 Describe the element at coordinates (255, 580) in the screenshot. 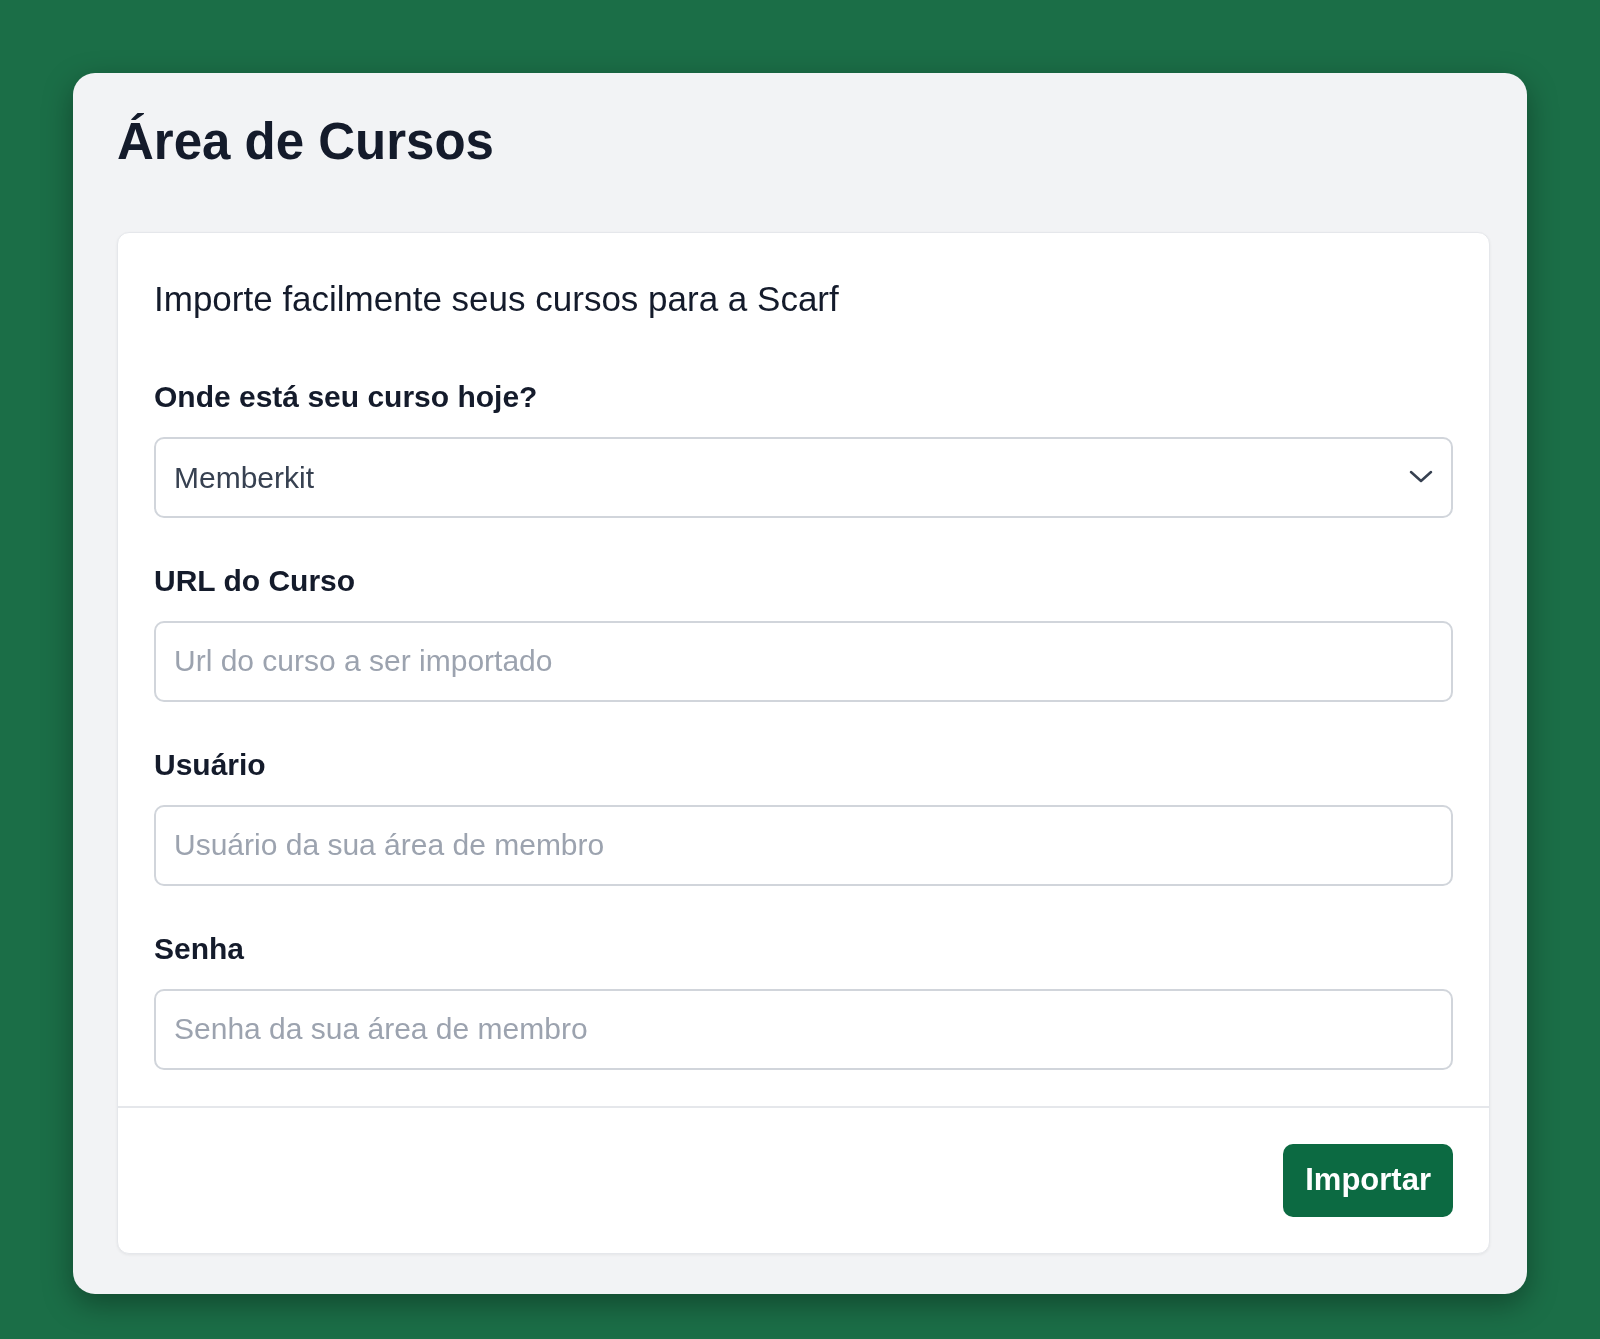

I see `field-label: URL do Curso` at that location.